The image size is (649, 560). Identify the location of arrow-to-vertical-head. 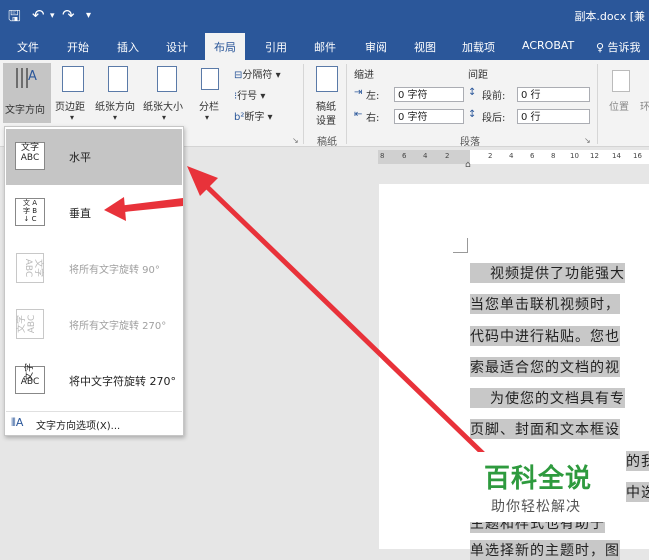
(115, 209).